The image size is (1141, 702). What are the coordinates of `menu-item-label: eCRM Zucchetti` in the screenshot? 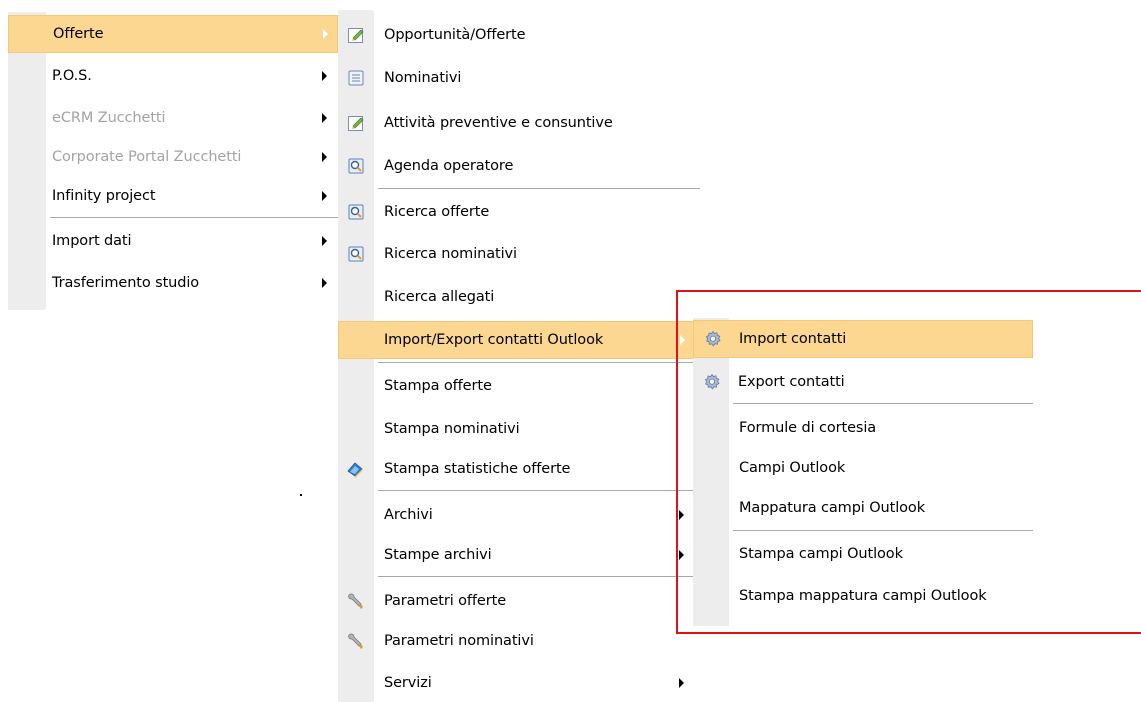 It's located at (109, 118).